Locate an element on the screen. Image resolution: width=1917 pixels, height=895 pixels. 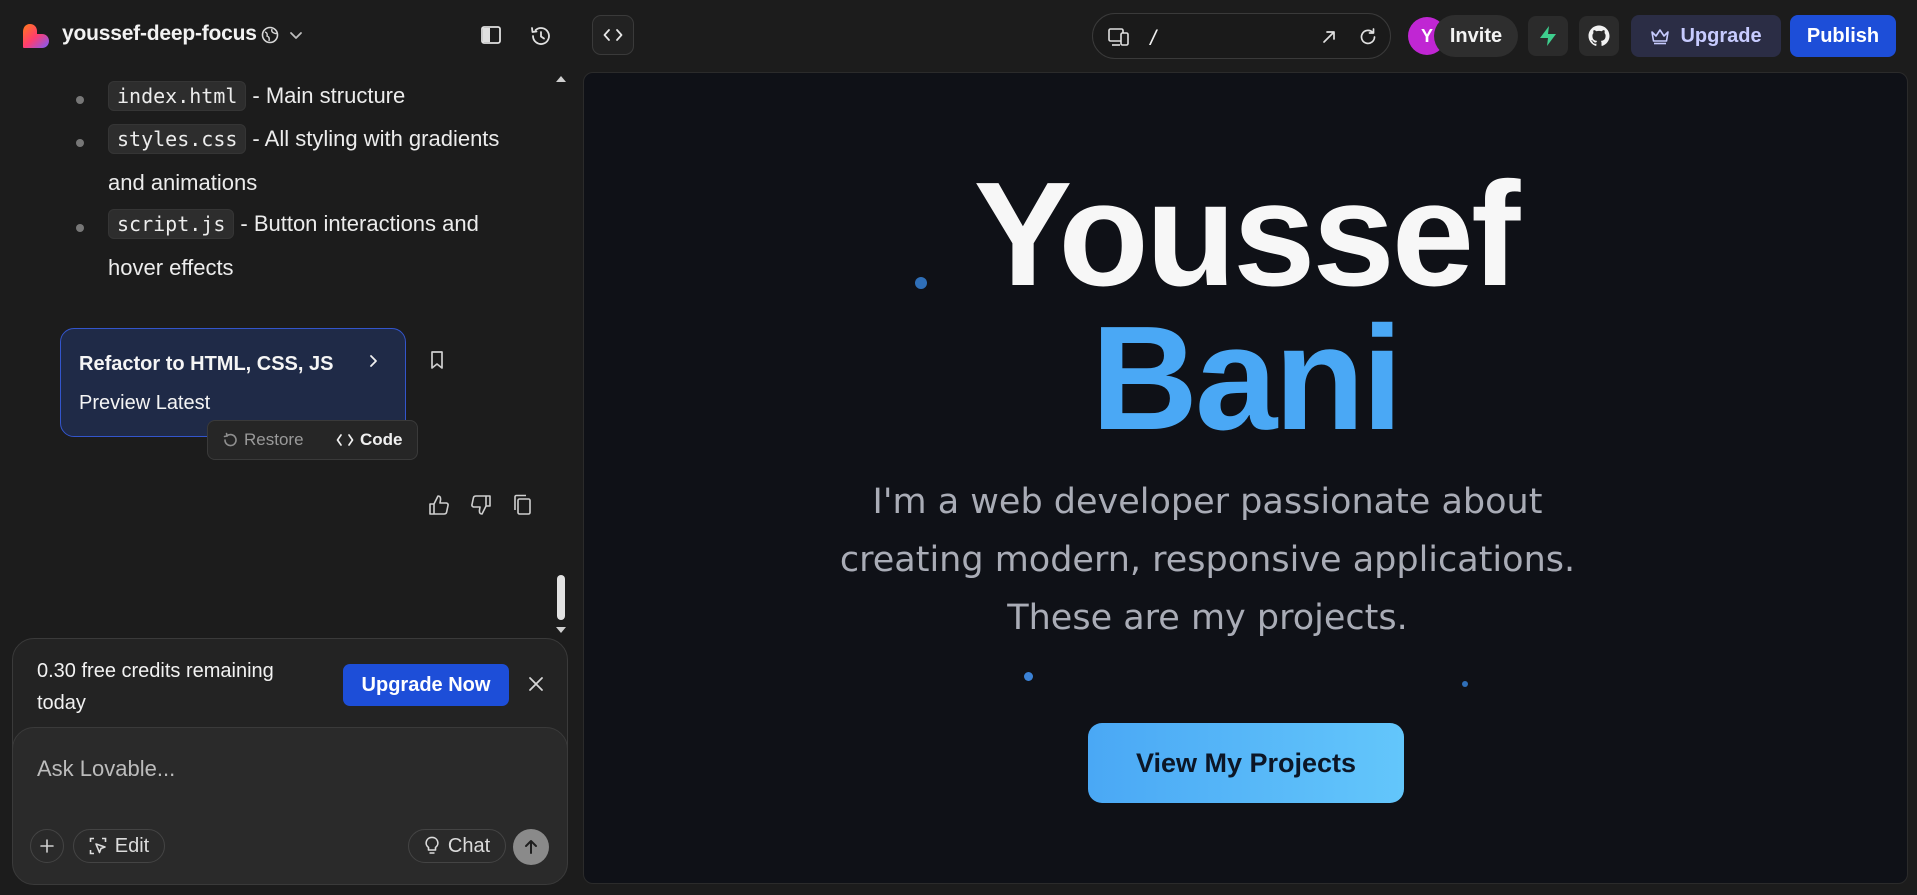
close-icon is located at coordinates (536, 684).